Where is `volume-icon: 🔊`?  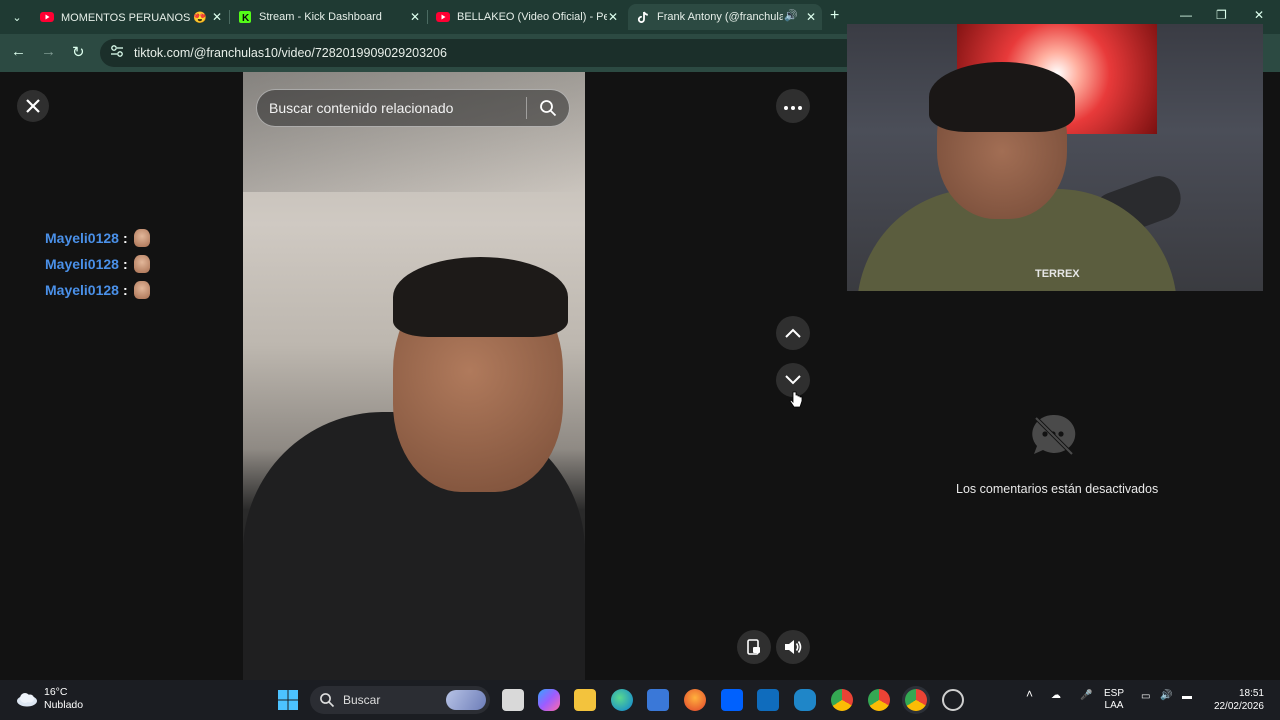
volume-icon: 🔊 is located at coordinates (1166, 696).